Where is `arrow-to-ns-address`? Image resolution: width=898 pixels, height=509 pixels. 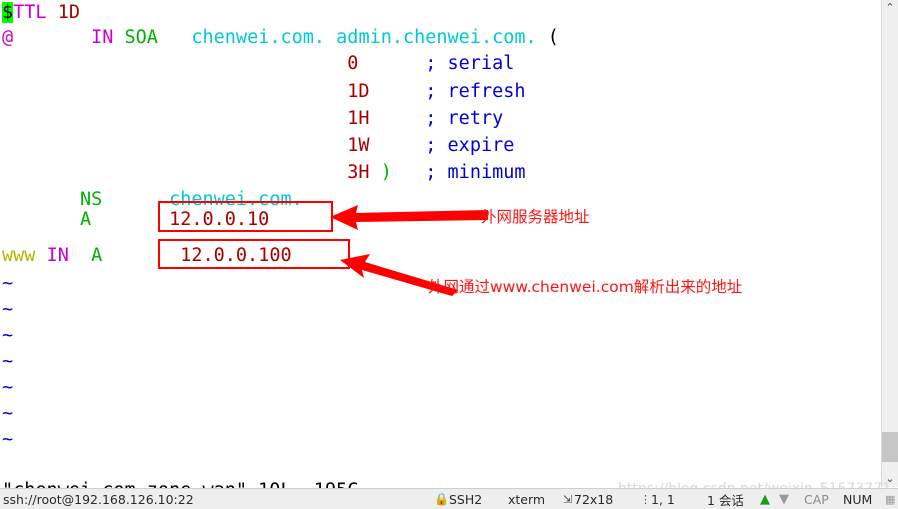
arrow-to-ns-address is located at coordinates (409, 217).